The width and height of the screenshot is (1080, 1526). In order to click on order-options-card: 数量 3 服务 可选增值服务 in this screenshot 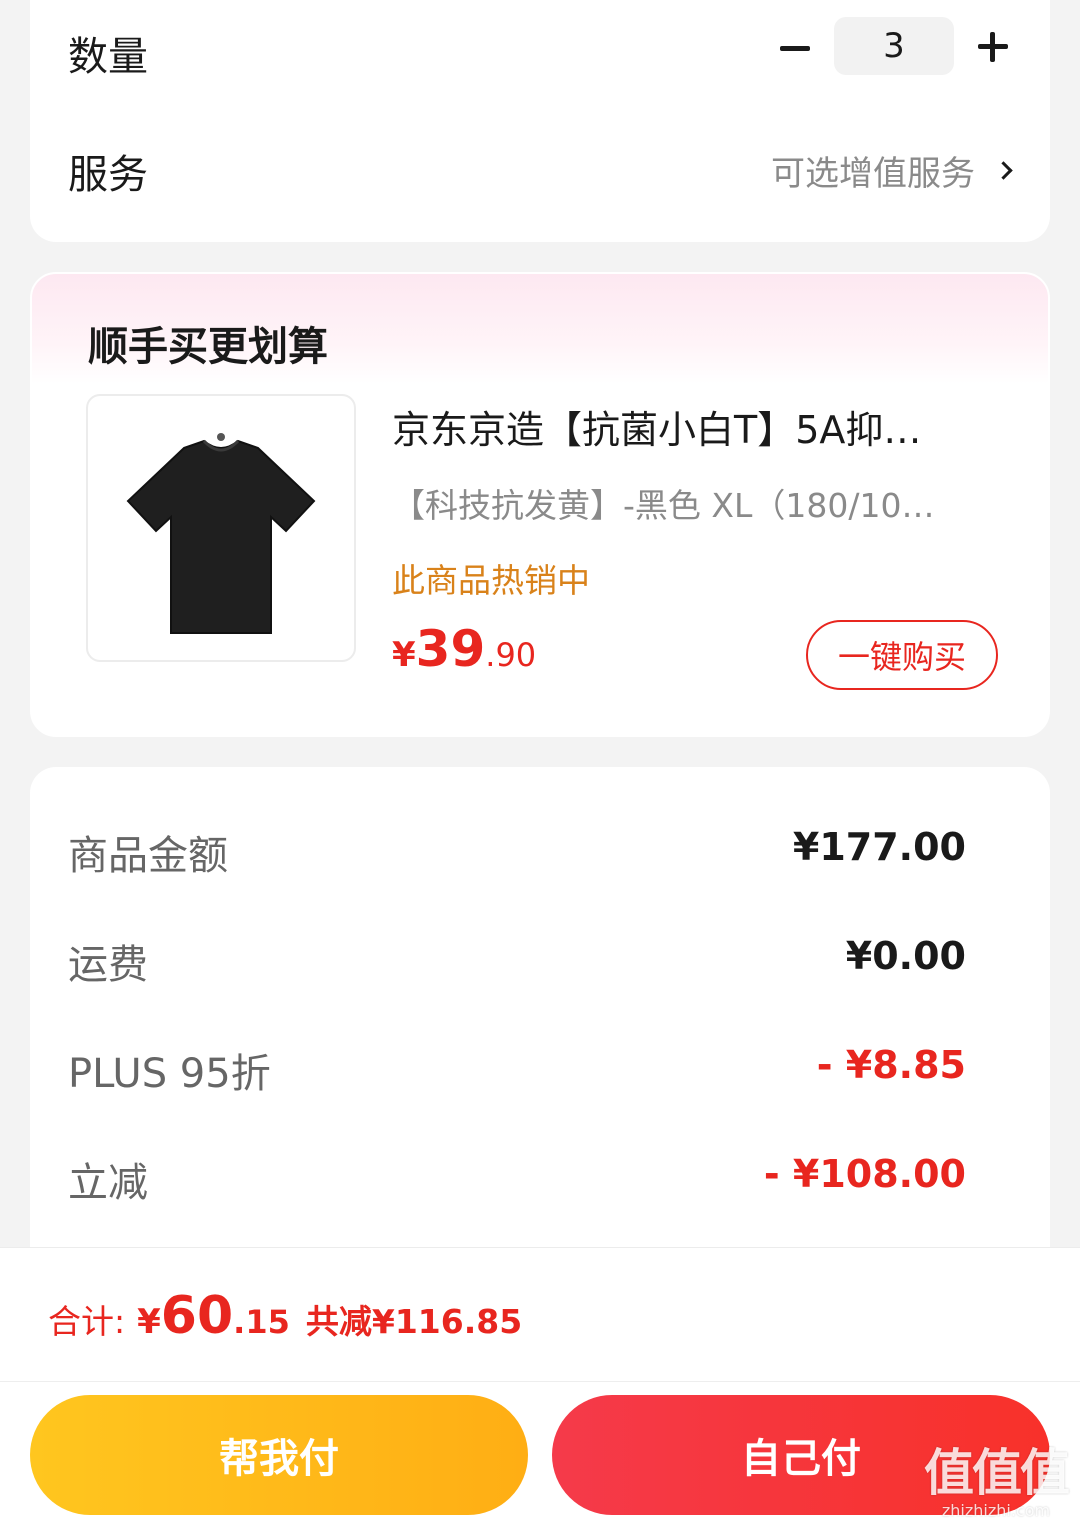, I will do `click(540, 121)`.